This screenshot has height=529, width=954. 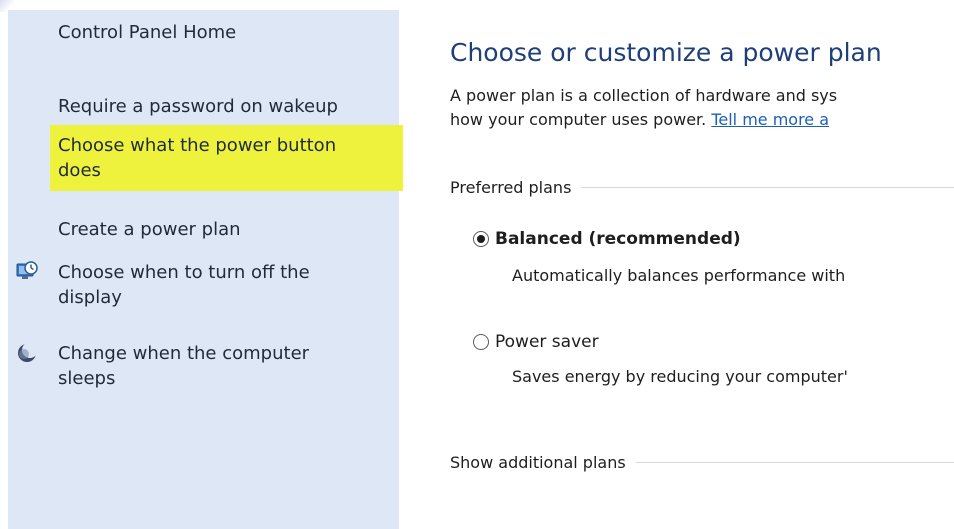 What do you see at coordinates (581, 119) in the screenshot?
I see `description-line2-prefix: how your computer uses power.` at bounding box center [581, 119].